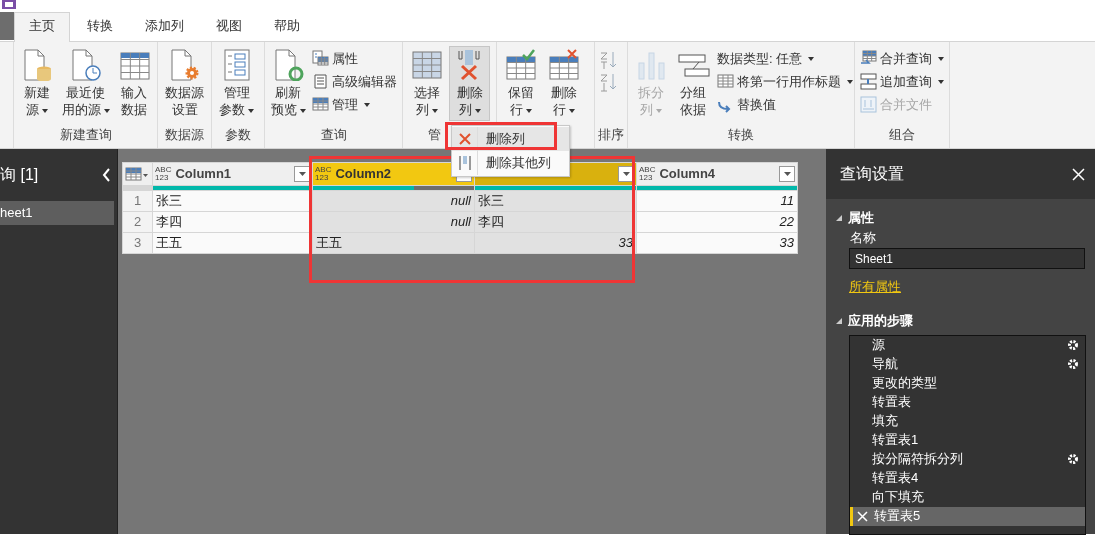 The width and height of the screenshot is (1095, 535). What do you see at coordinates (967, 402) in the screenshot?
I see `step-item: 转置表` at bounding box center [967, 402].